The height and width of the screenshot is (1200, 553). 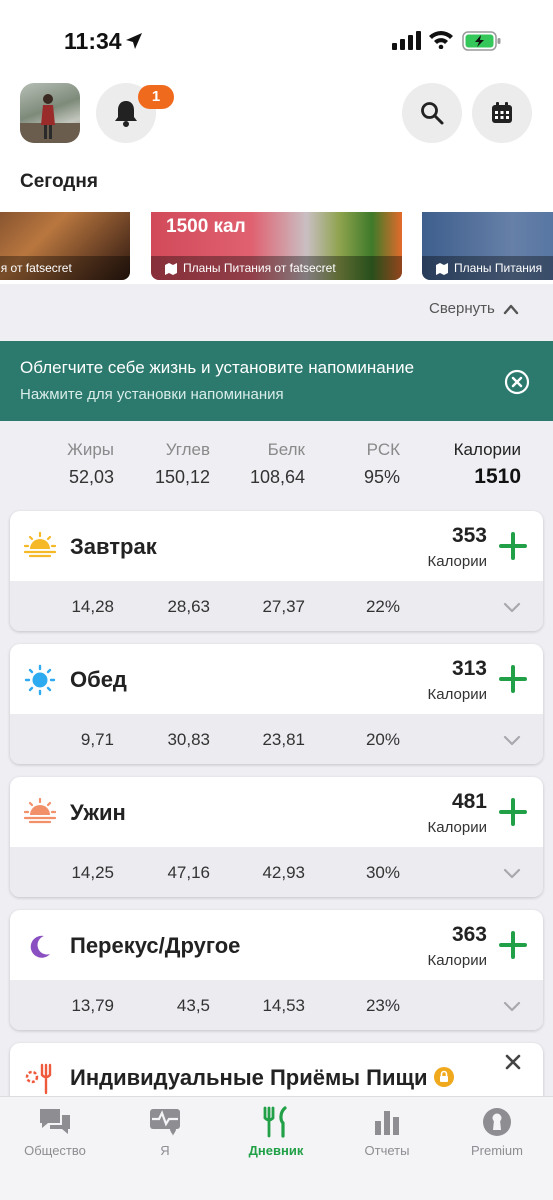 What do you see at coordinates (513, 1062) in the screenshot?
I see `close-icon` at bounding box center [513, 1062].